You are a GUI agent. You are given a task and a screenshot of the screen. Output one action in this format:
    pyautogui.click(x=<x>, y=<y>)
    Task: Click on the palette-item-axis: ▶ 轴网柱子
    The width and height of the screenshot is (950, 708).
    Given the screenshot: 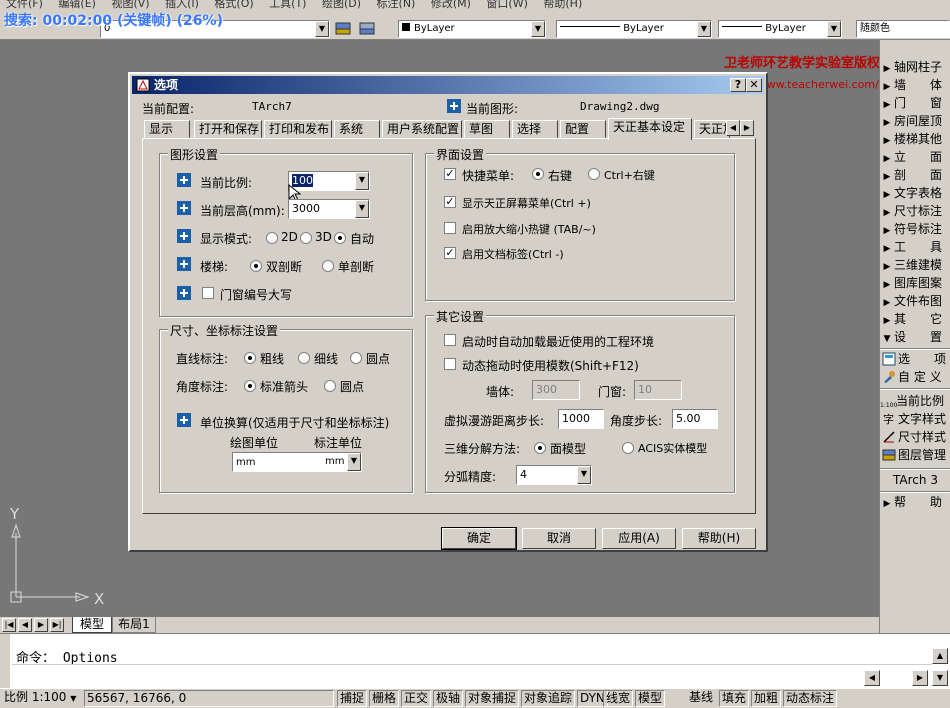 What is the action you would take?
    pyautogui.click(x=915, y=67)
    